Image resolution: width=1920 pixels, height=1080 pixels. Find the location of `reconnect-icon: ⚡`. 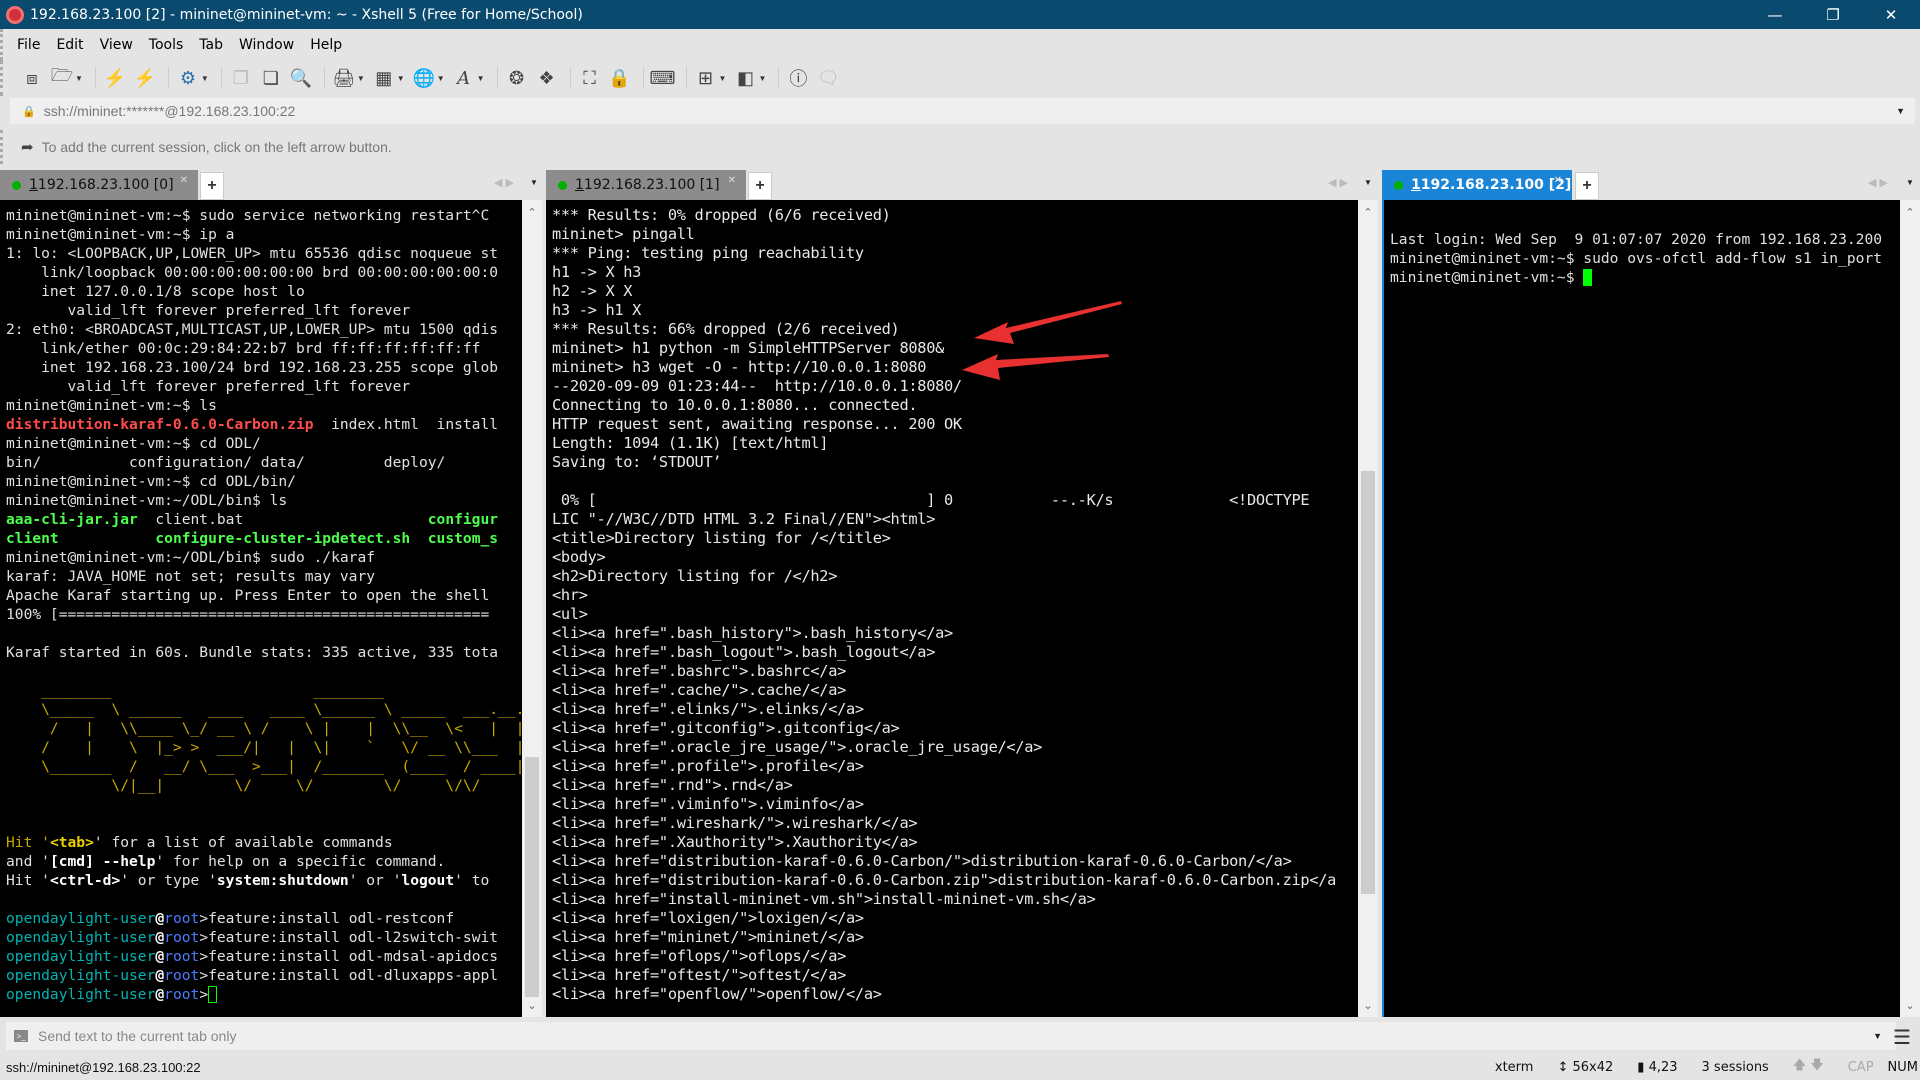

reconnect-icon: ⚡ is located at coordinates (115, 78).